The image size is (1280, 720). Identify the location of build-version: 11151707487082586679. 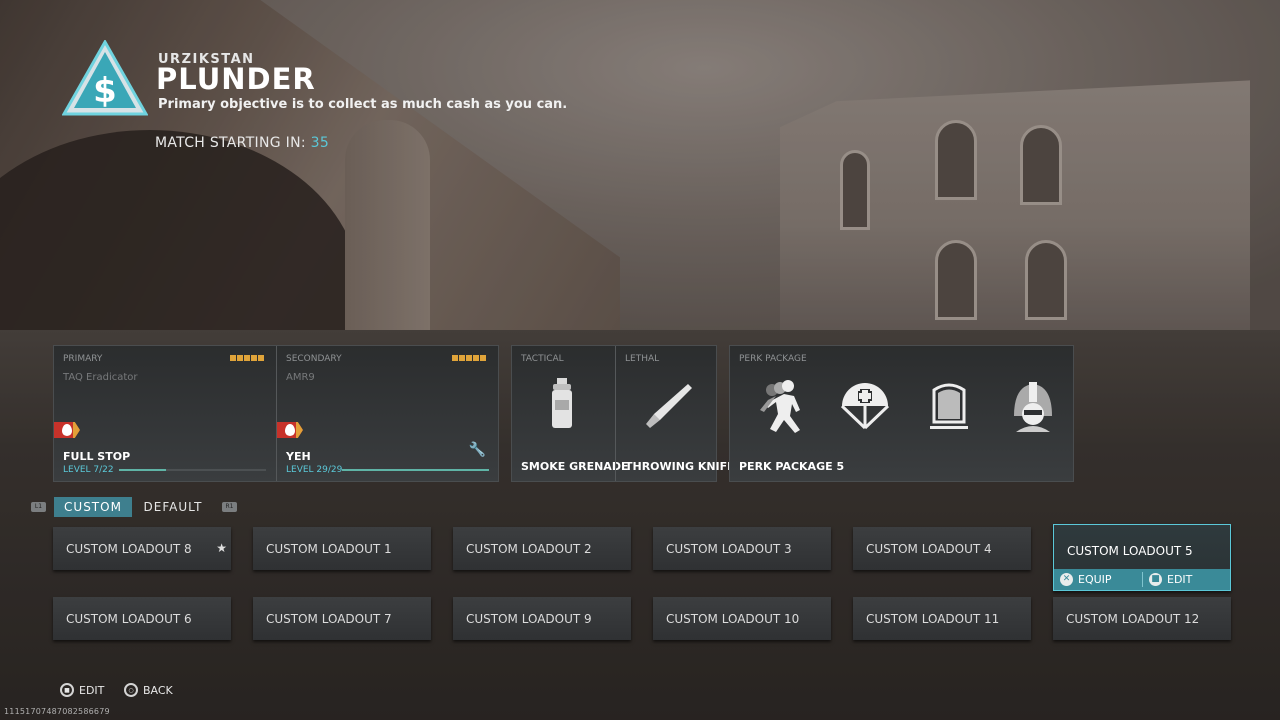
(57, 711).